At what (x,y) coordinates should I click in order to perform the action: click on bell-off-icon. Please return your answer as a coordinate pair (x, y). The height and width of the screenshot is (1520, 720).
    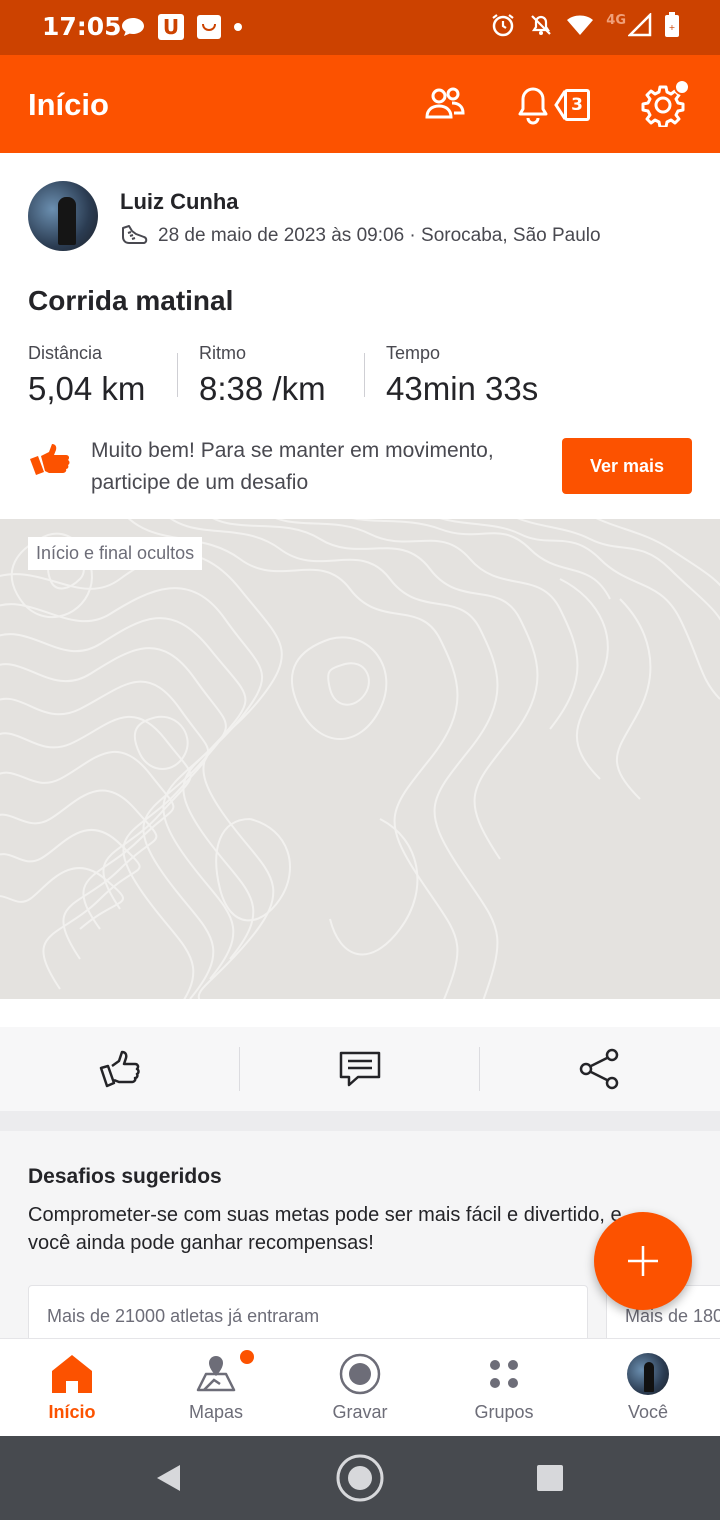
    Looking at the image, I should click on (541, 25).